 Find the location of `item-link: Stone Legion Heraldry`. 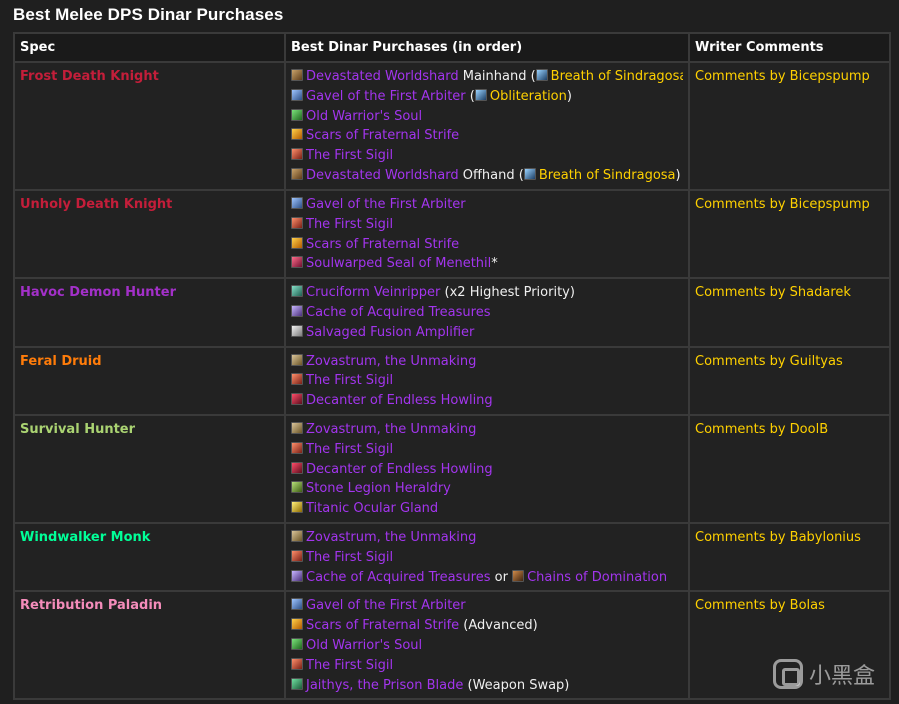

item-link: Stone Legion Heraldry is located at coordinates (378, 488).